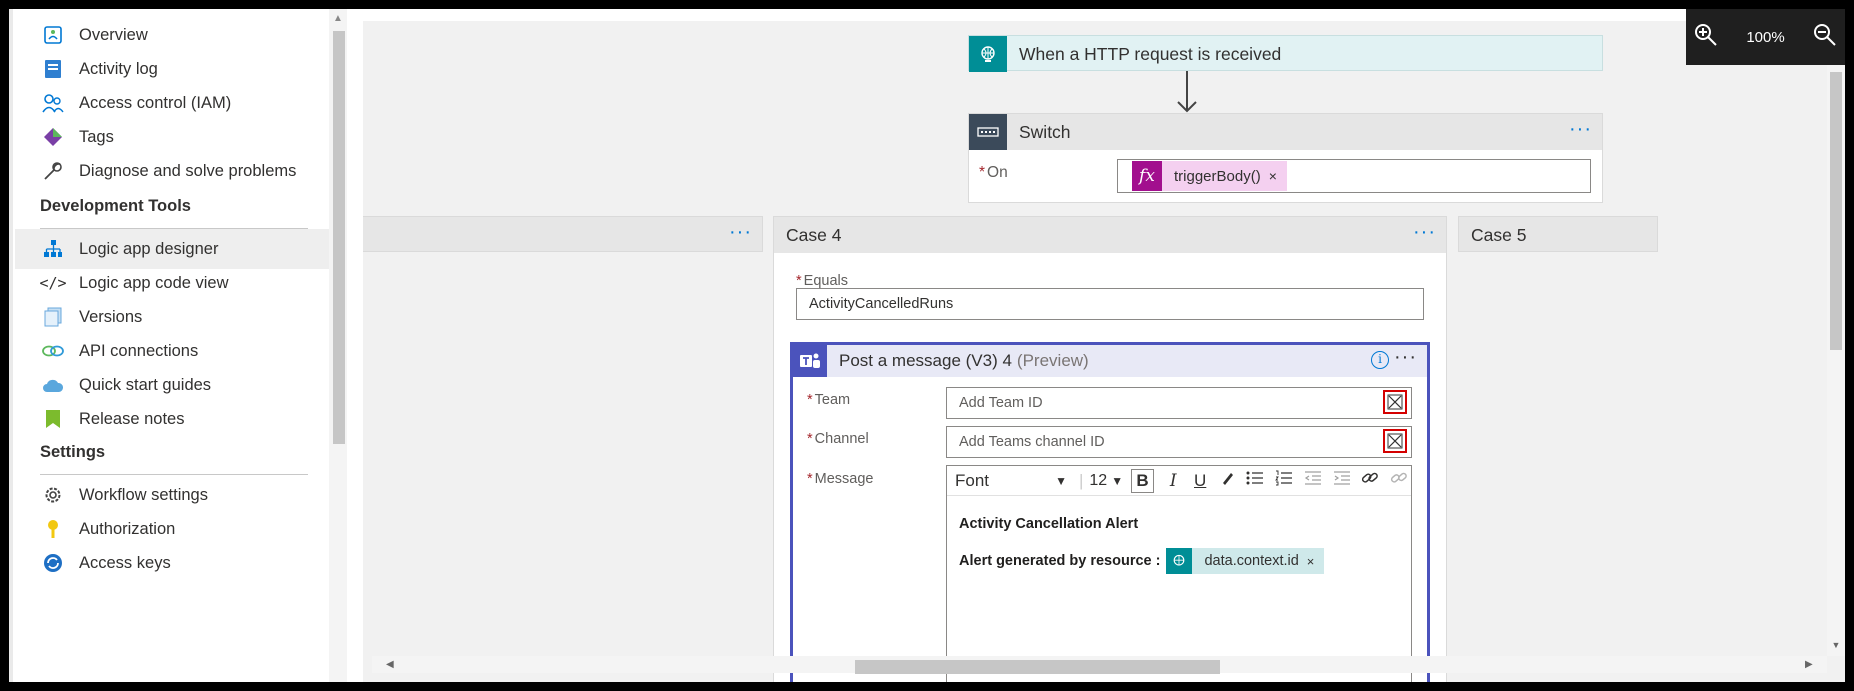 The image size is (1854, 691). I want to click on switch-card: Switch ··· * On fx triggerBody() ×, so click(1285, 158).